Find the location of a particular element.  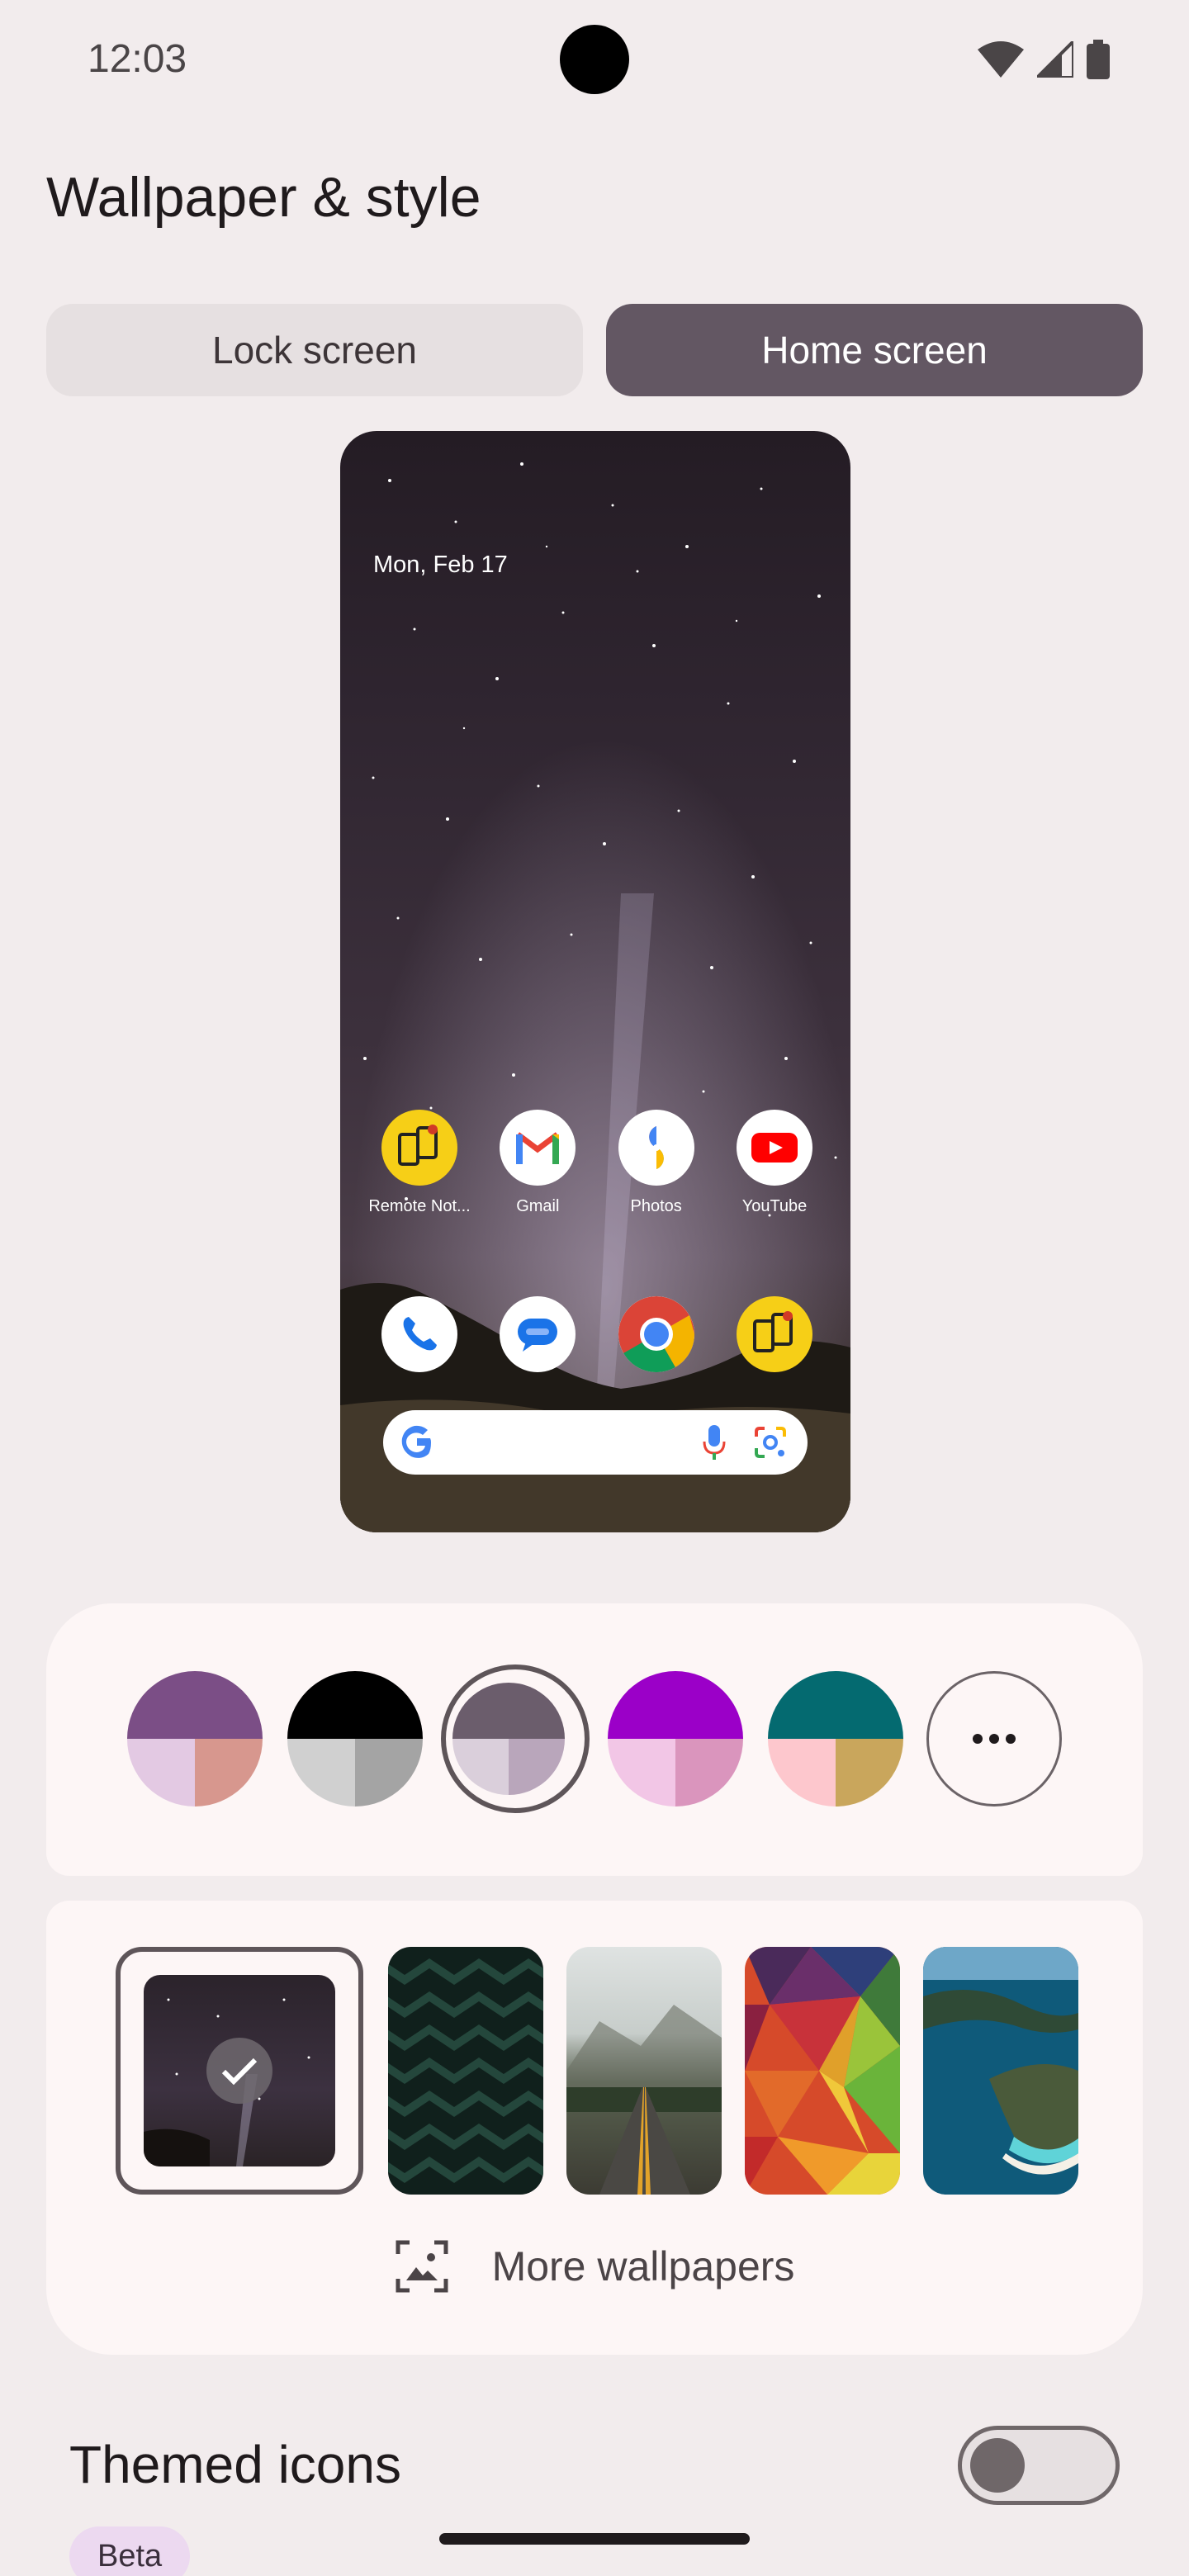

color-palette-card is located at coordinates (594, 1739).